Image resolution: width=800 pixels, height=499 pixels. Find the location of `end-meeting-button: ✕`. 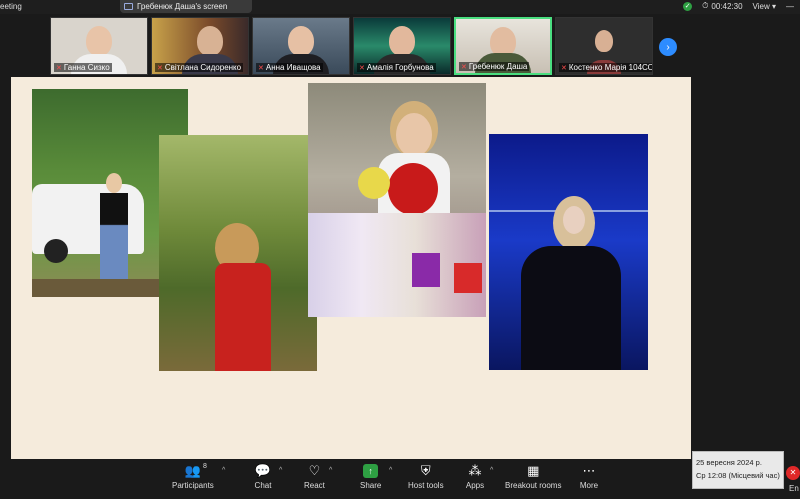

end-meeting-button: ✕ is located at coordinates (793, 473).